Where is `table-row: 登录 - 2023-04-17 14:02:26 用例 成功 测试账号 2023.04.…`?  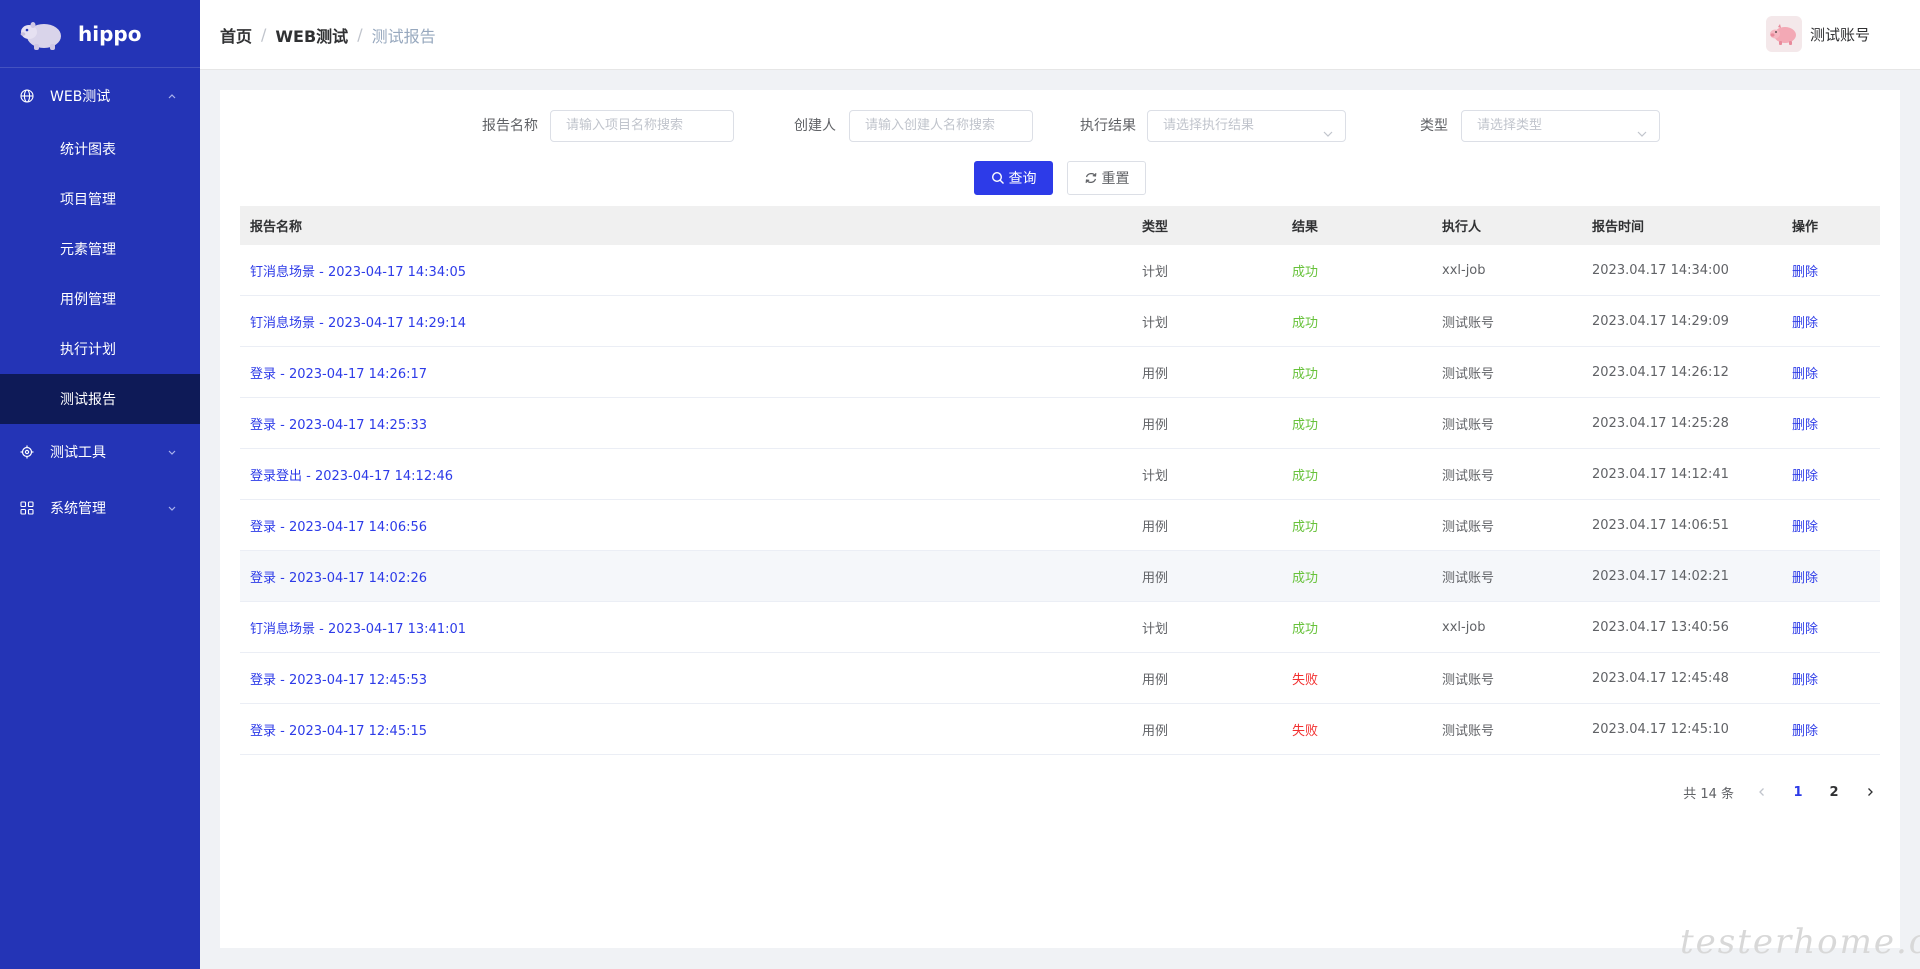
table-row: 登录 - 2023-04-17 14:02:26 用例 成功 测试账号 2023.04.… is located at coordinates (1060, 576).